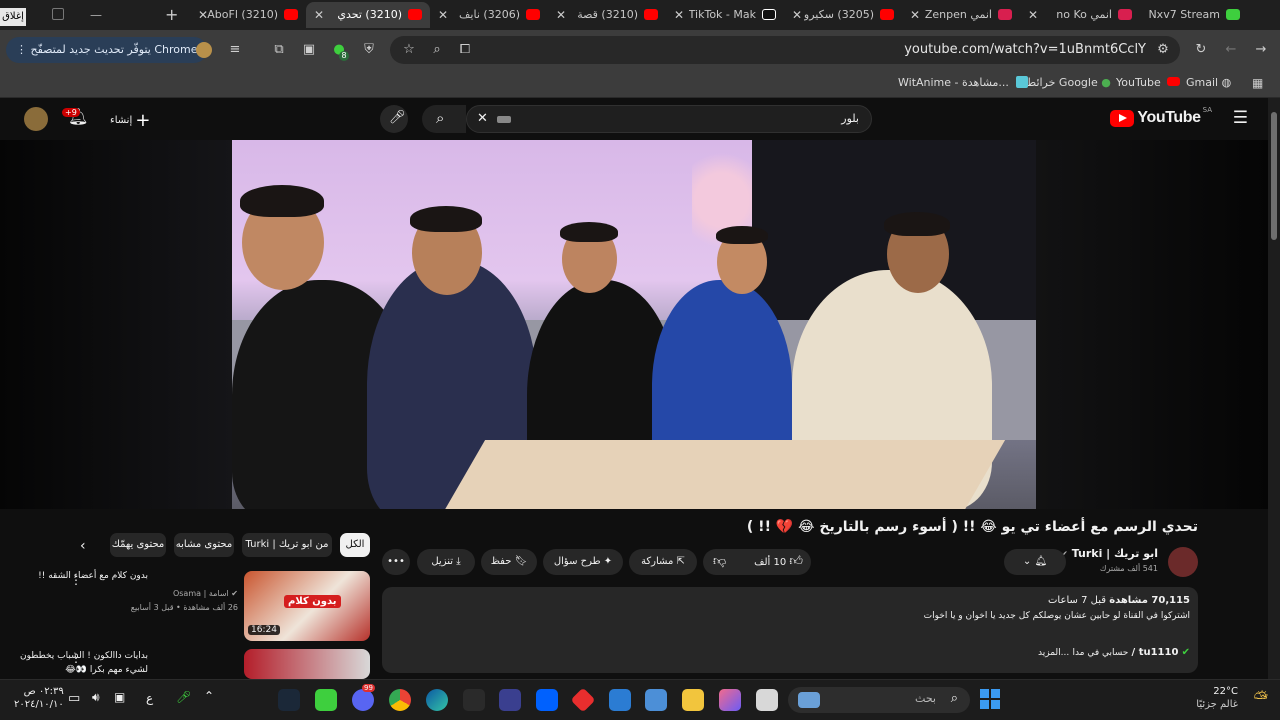 This screenshot has width=1280, height=720. I want to click on profile-avatar, so click(204, 50).